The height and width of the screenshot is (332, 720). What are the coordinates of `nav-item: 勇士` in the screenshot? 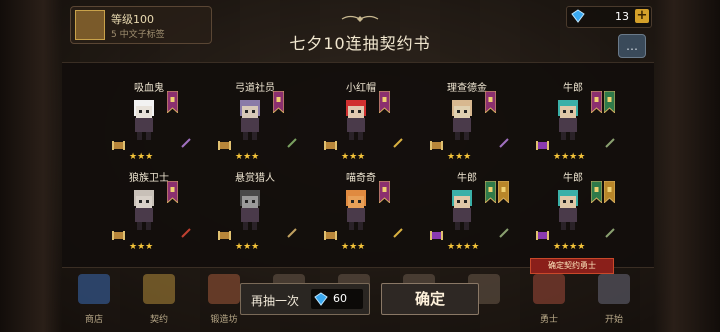 It's located at (549, 302).